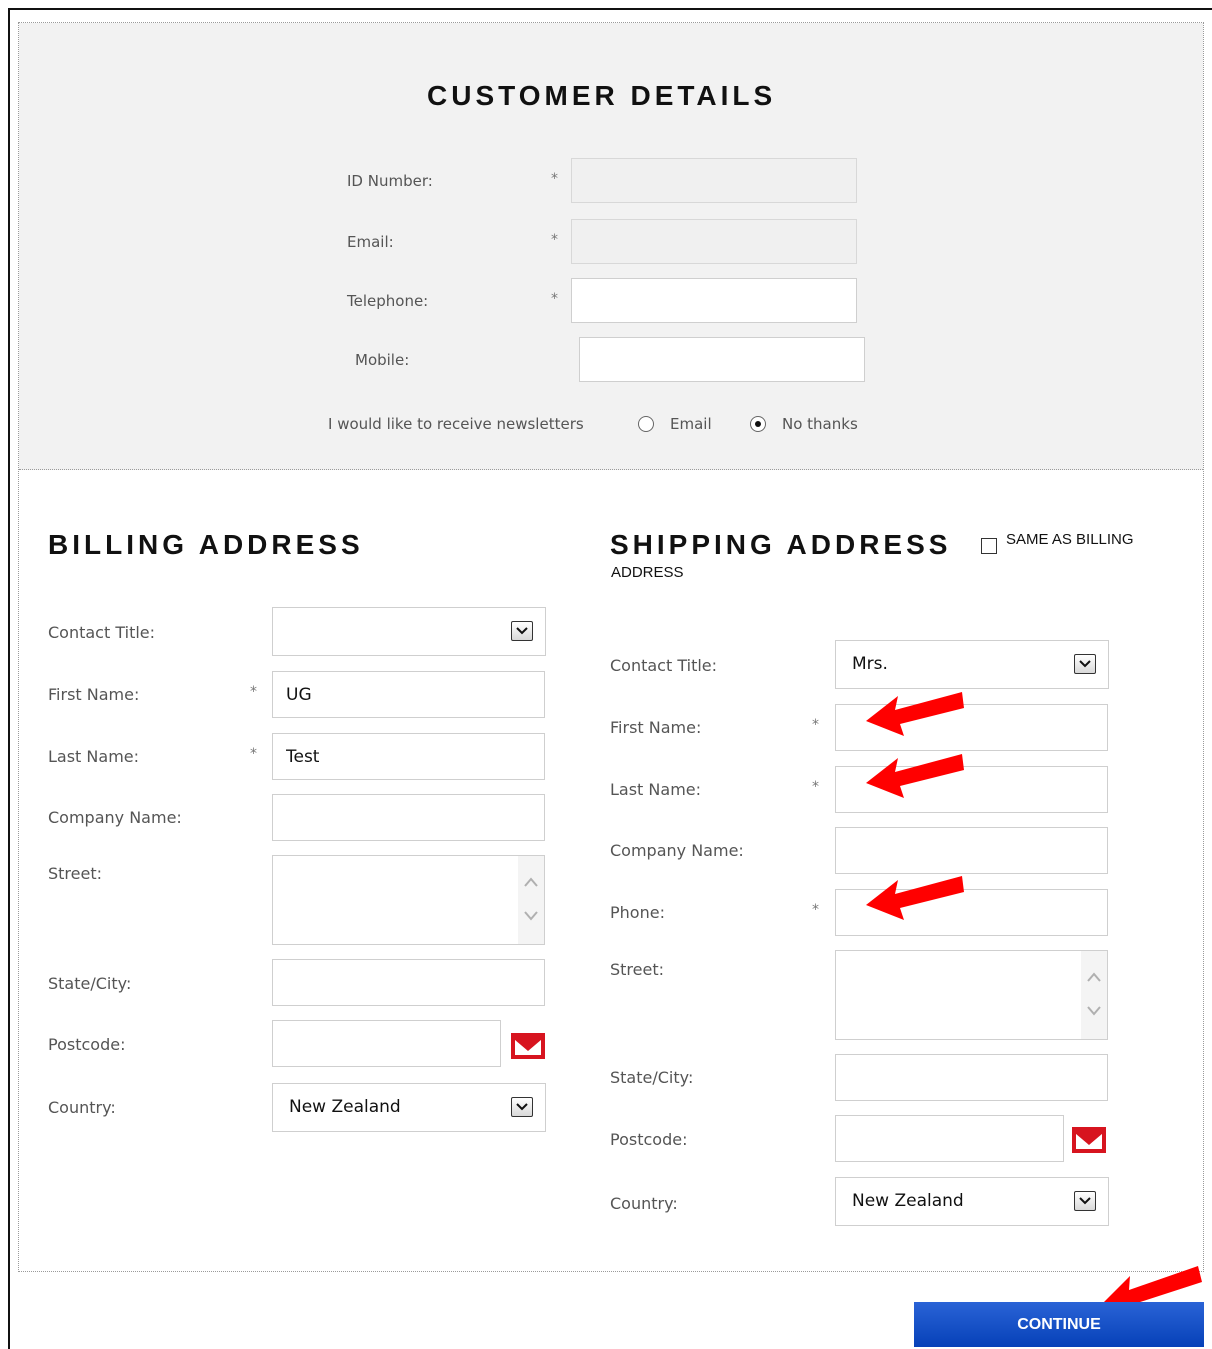 Image resolution: width=1212 pixels, height=1349 pixels. I want to click on window-top-border, so click(610, 9).